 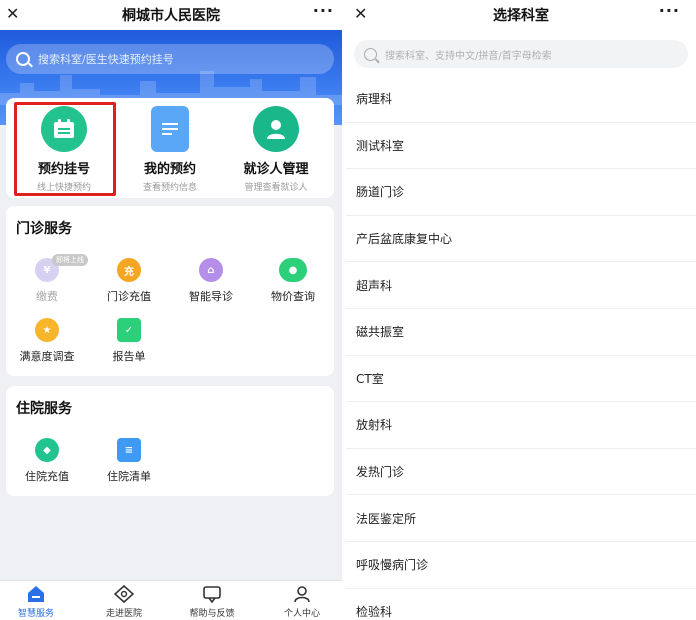 I want to click on tab-help-feedback: 帮助与反馈, so click(x=212, y=602).